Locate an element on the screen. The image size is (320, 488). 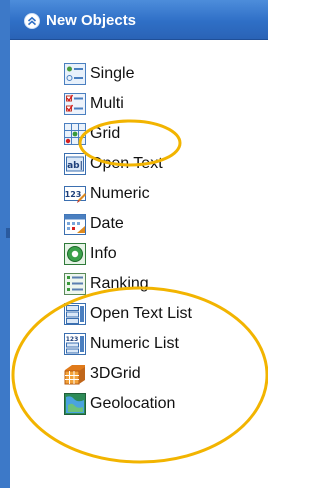
numeric-icon: 123 is located at coordinates (75, 194).